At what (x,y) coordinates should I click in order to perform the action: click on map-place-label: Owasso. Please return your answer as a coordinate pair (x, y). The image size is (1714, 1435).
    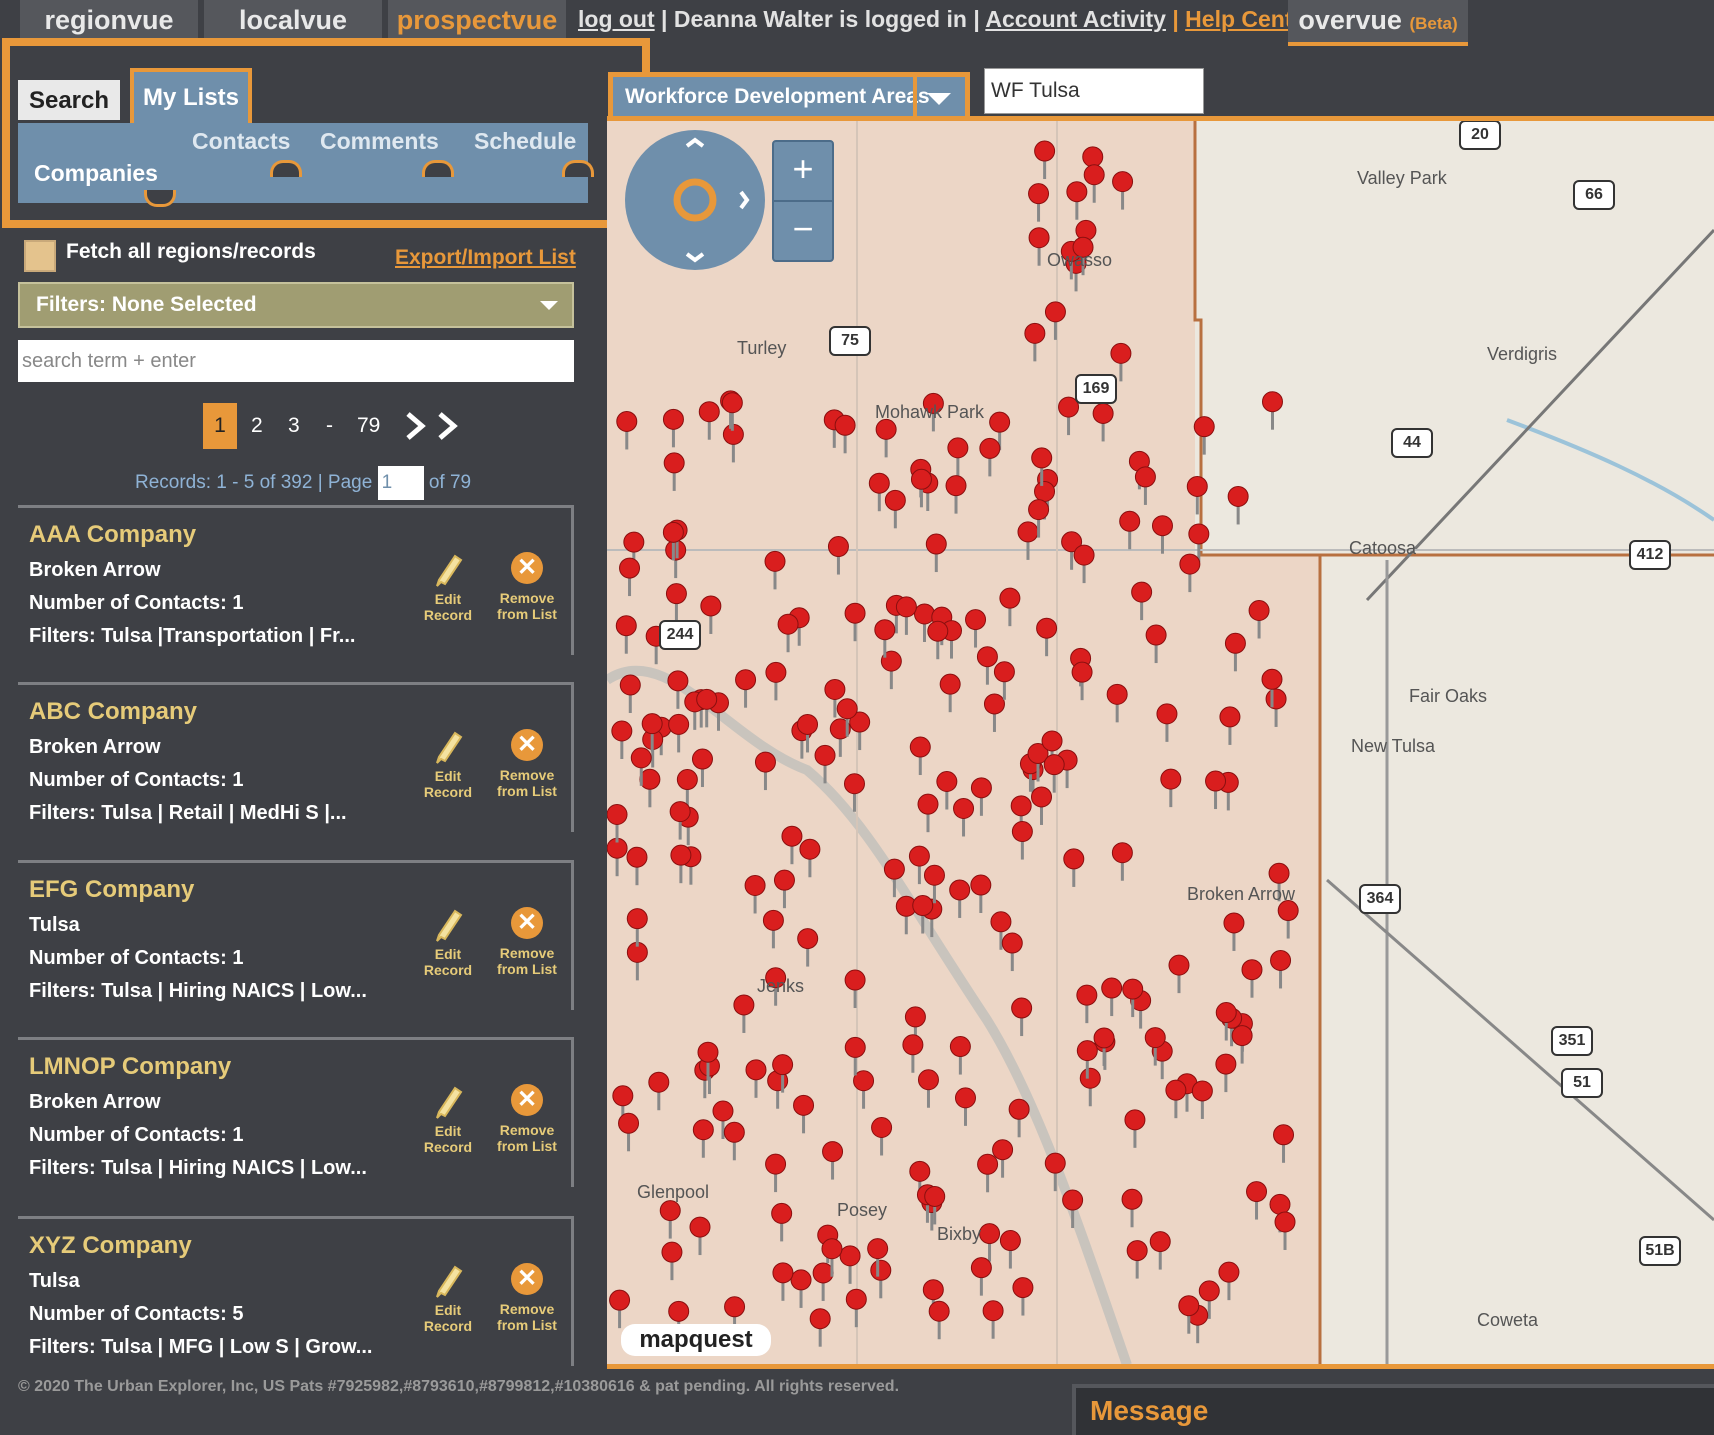
    Looking at the image, I should click on (1080, 260).